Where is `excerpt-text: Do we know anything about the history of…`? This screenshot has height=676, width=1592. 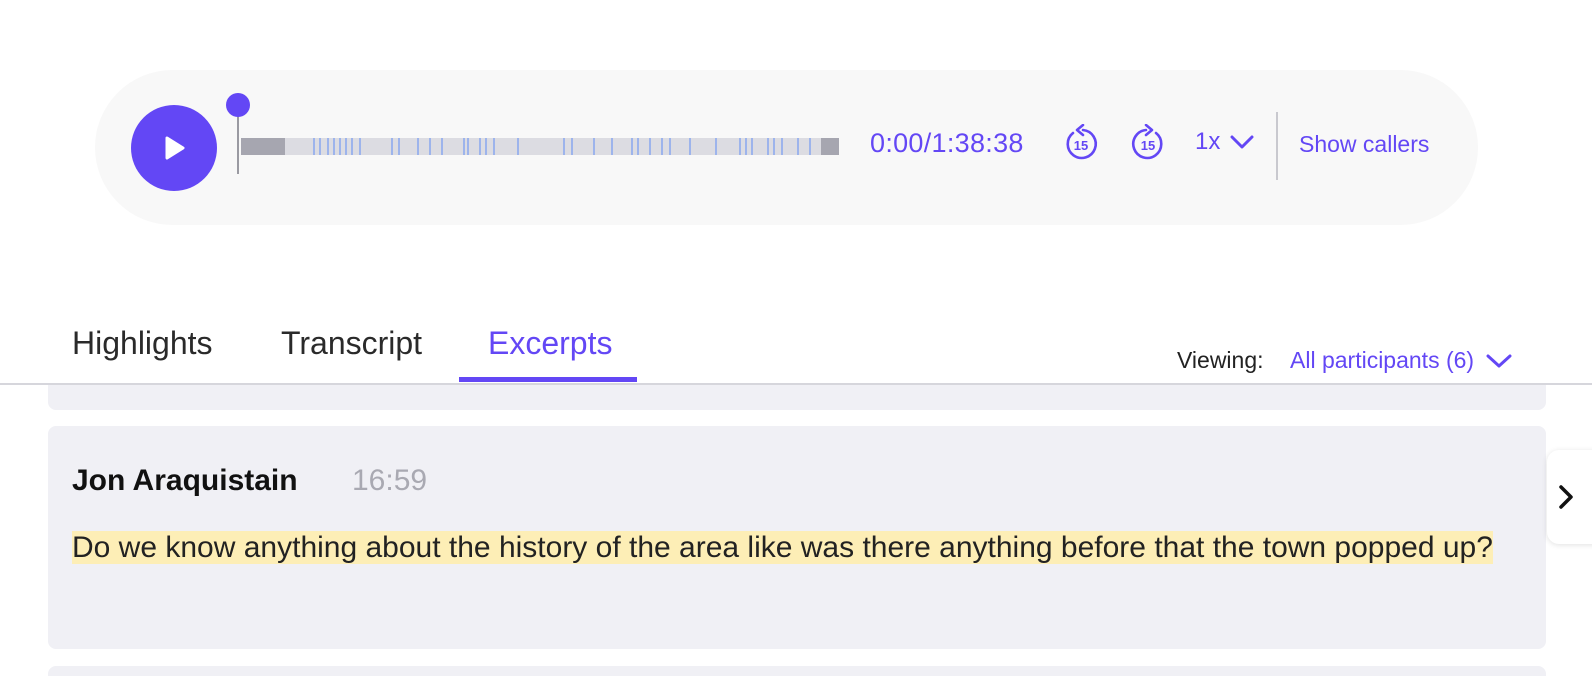 excerpt-text: Do we know anything about the history of… is located at coordinates (797, 548).